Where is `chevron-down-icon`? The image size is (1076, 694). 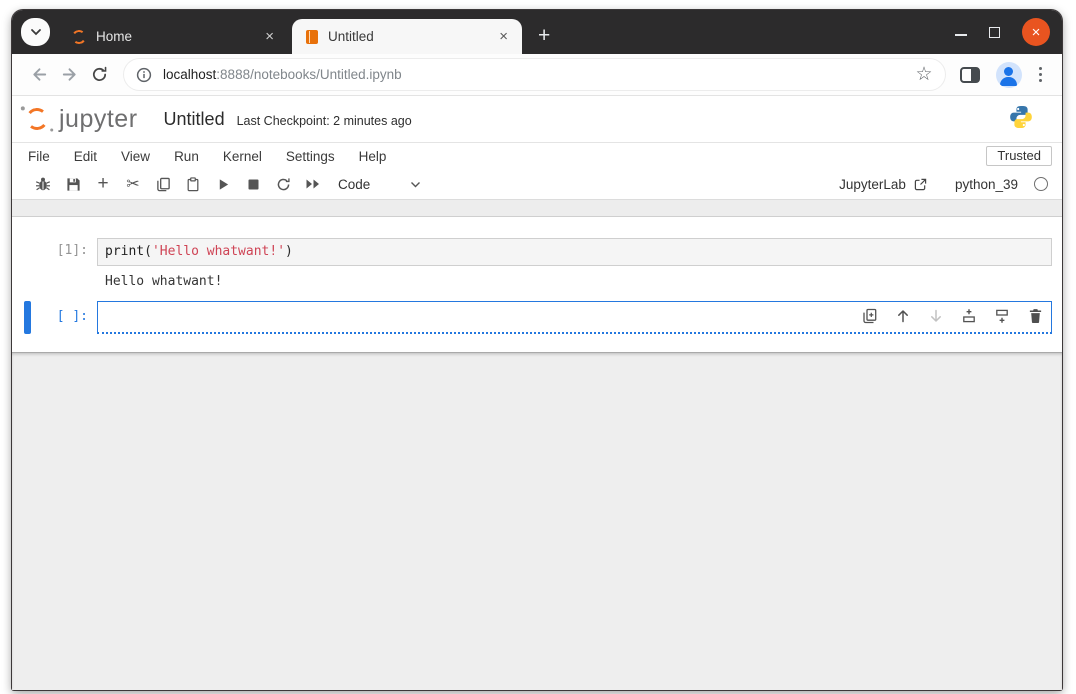
chevron-down-icon is located at coordinates (35, 32).